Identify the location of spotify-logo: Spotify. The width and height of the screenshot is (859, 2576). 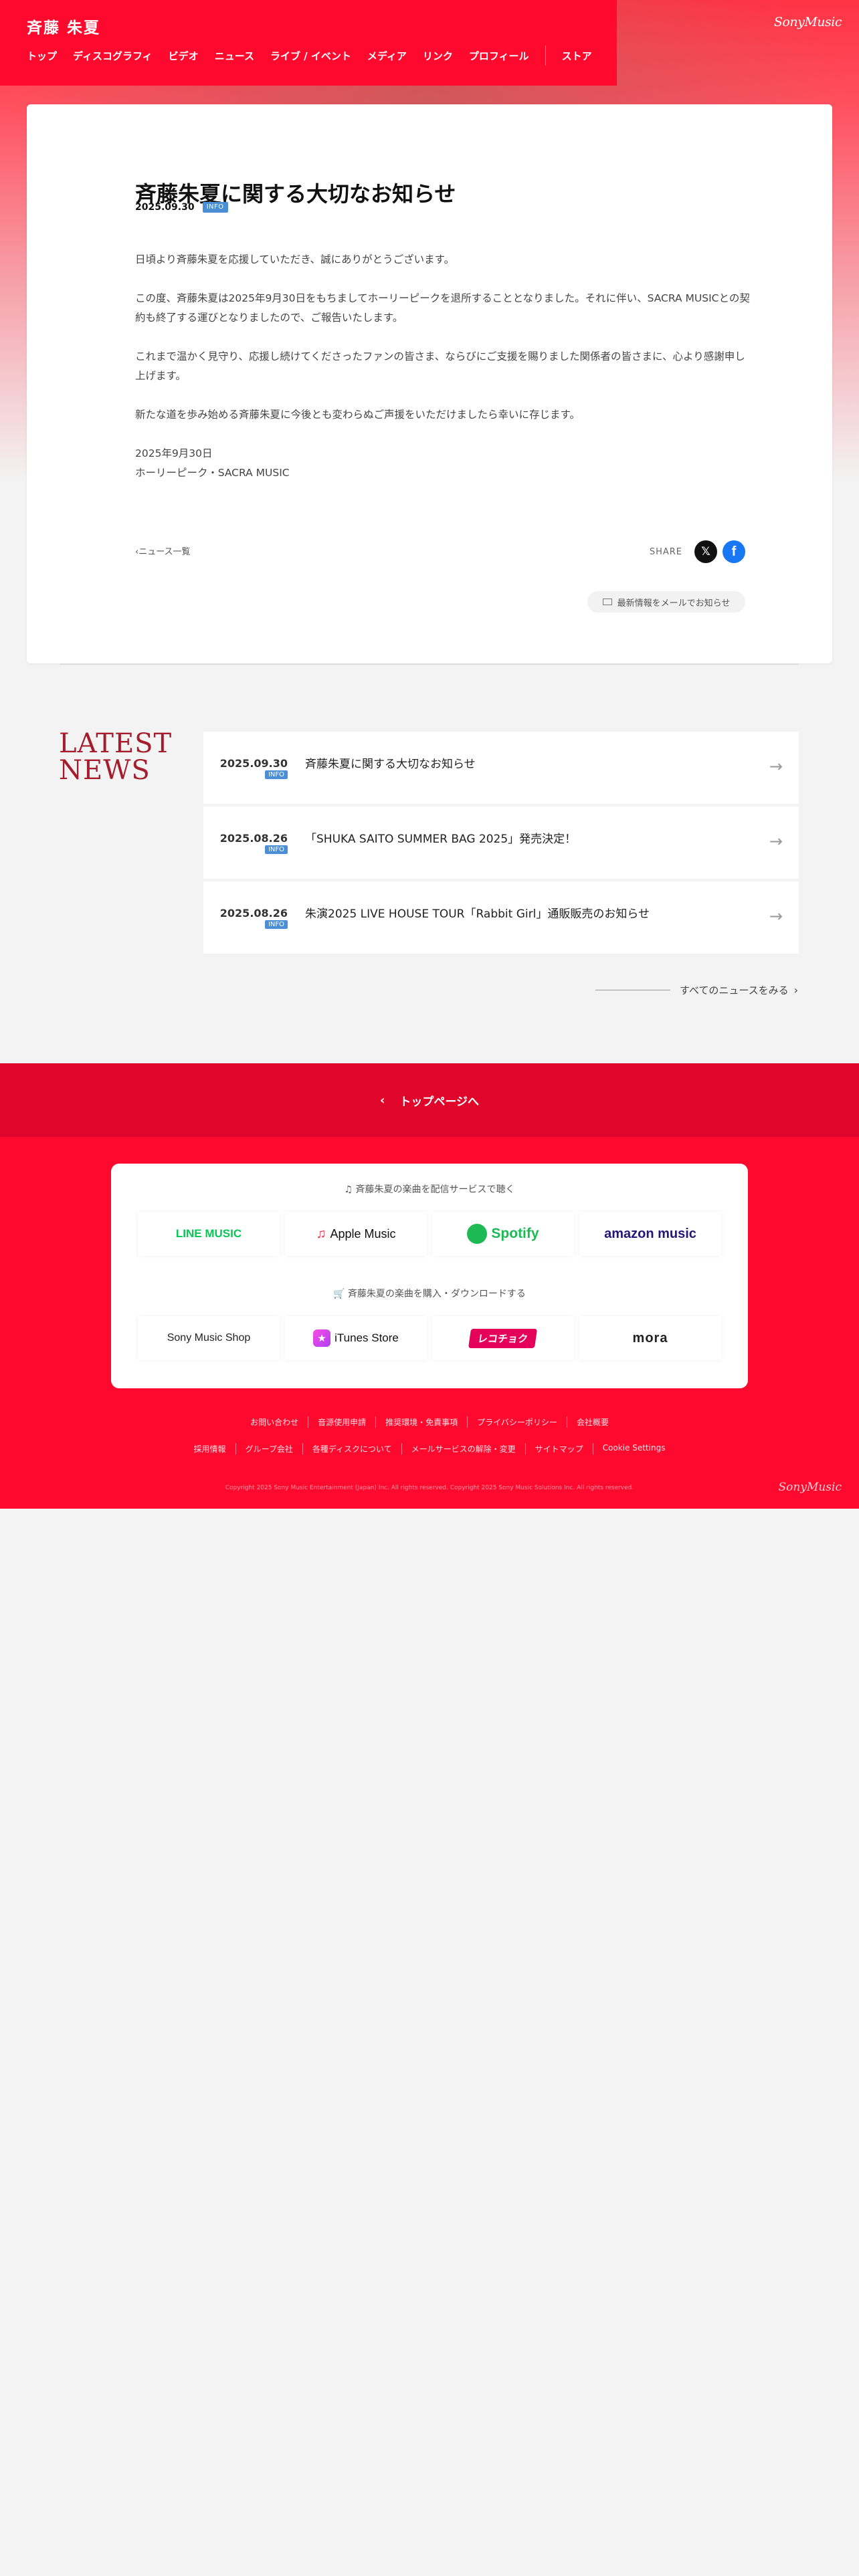
(503, 1234).